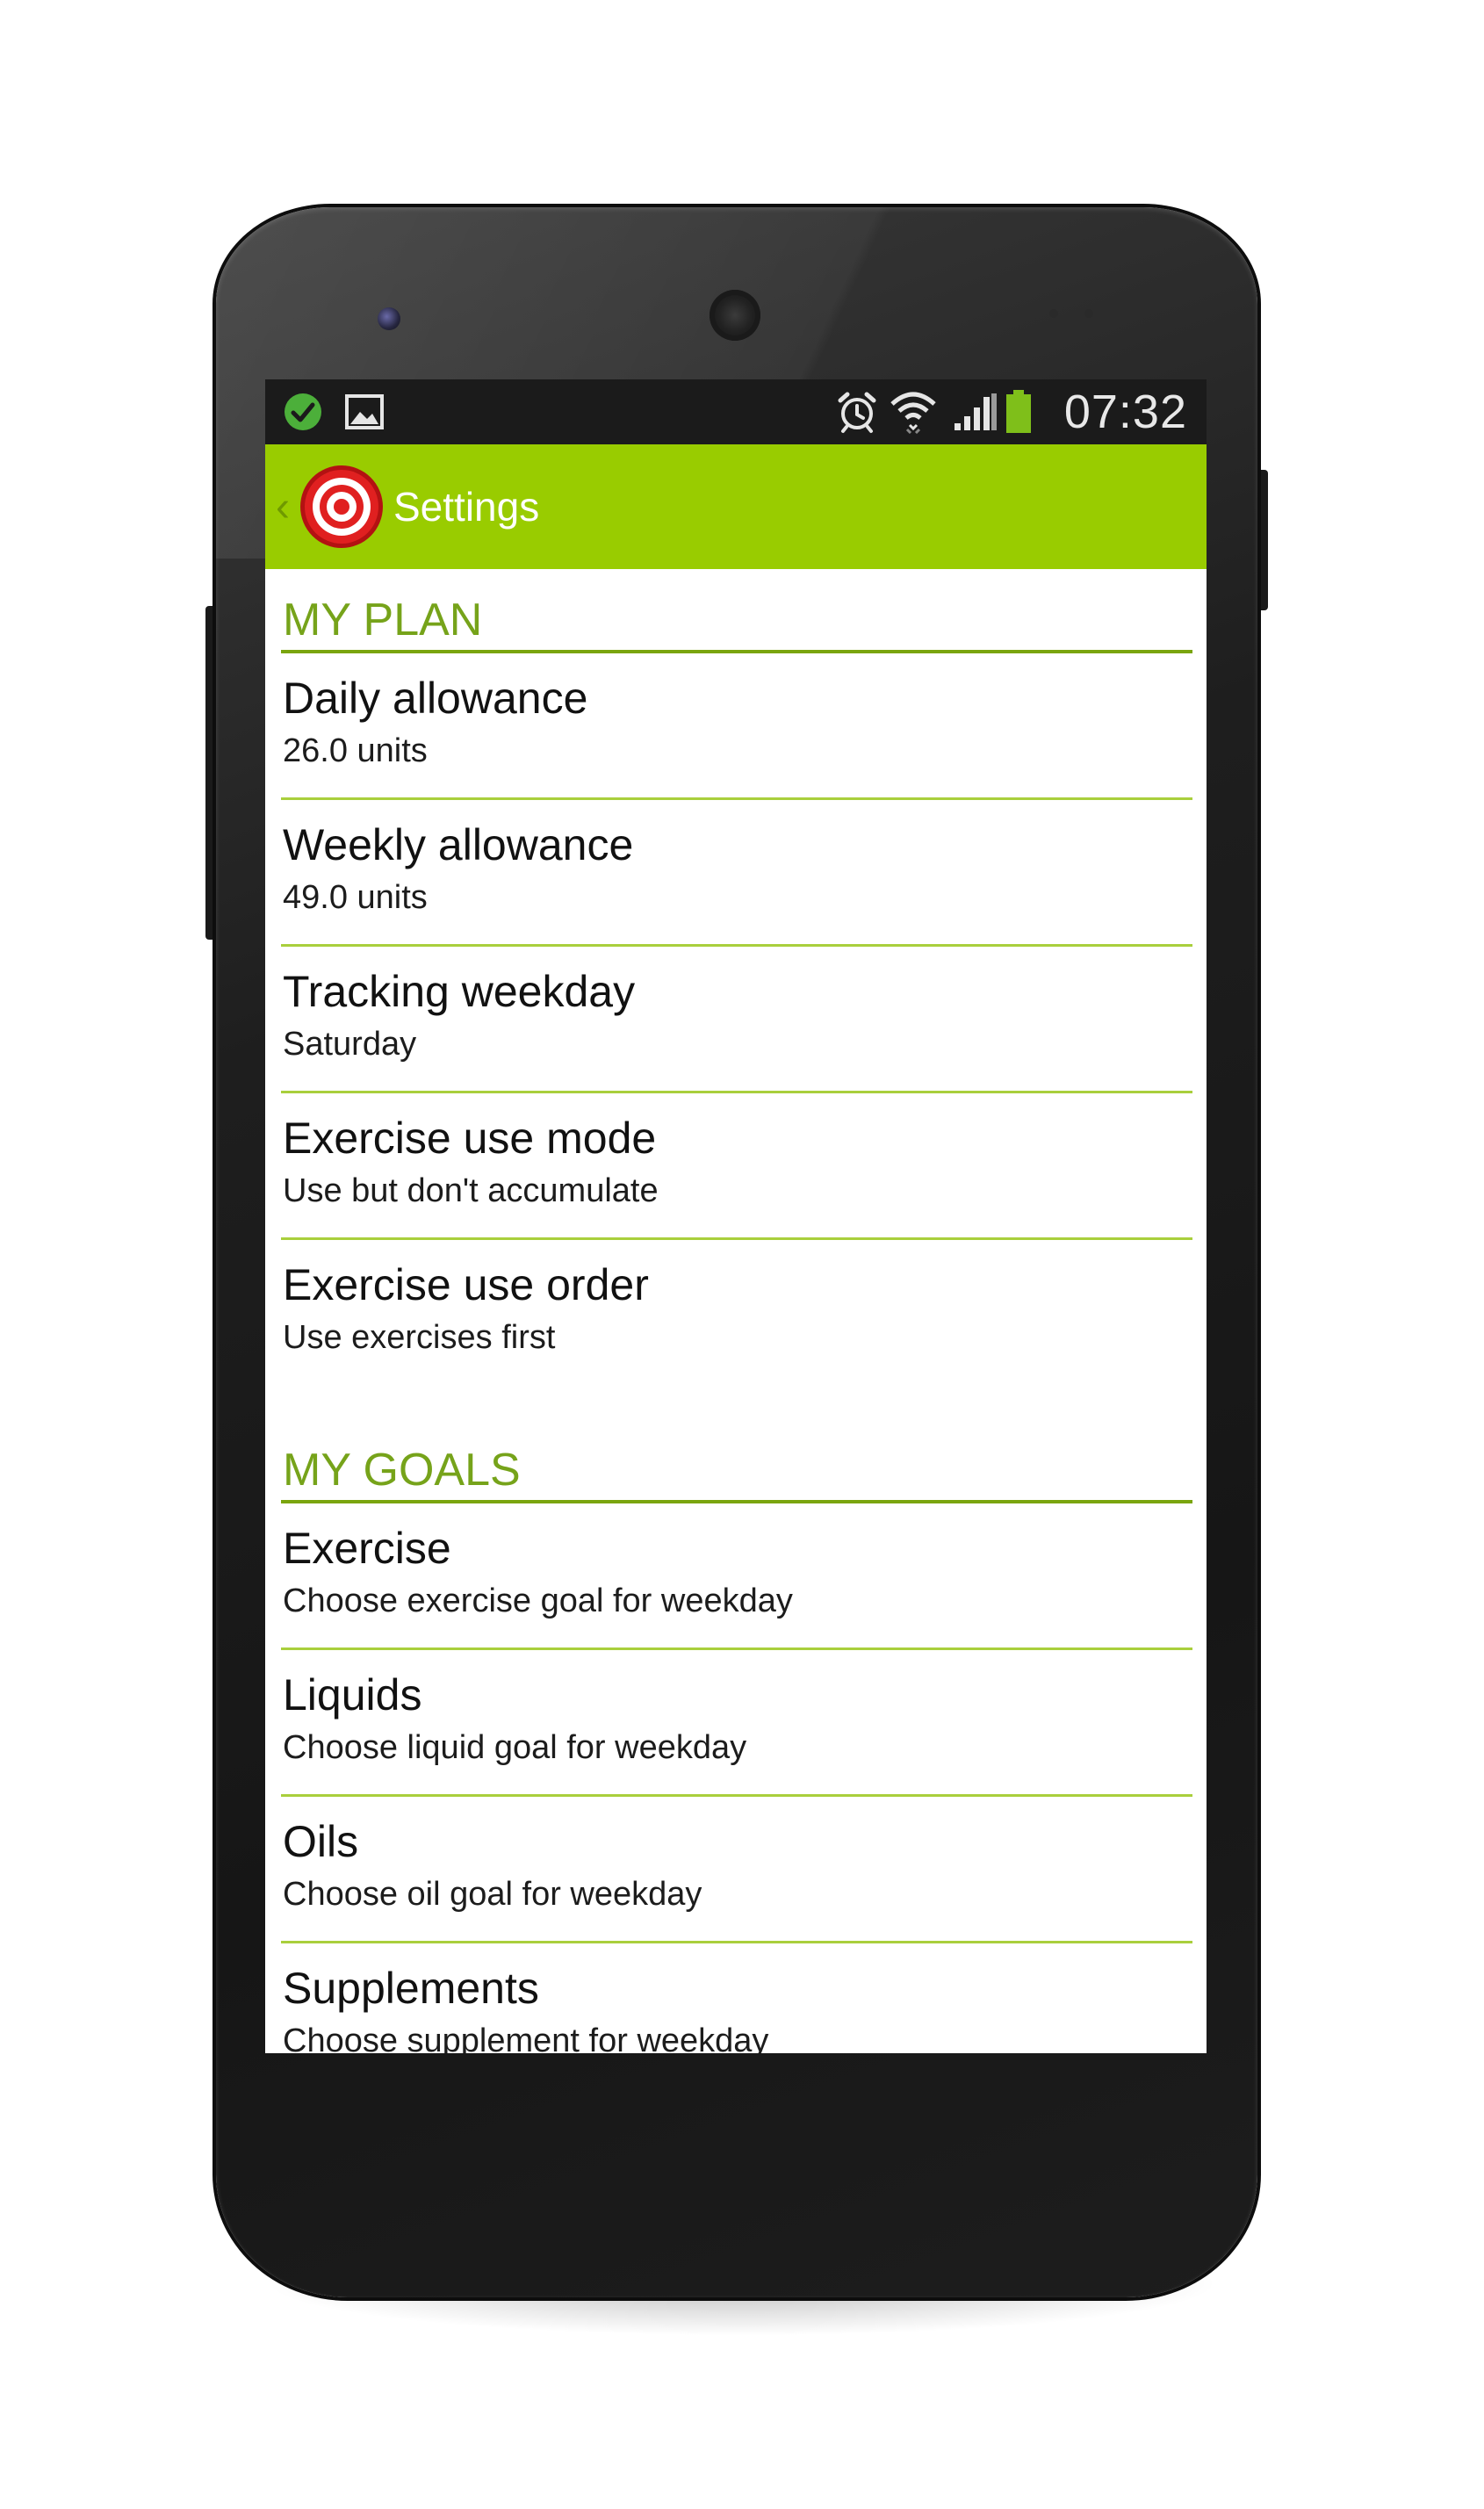 The image size is (1484, 2509). I want to click on light-sensor, so click(1088, 313).